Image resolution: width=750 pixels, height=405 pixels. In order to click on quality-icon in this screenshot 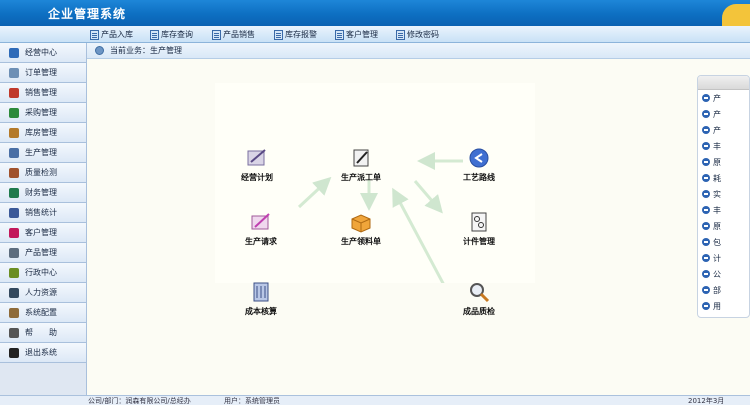, I will do `click(14, 172)`.